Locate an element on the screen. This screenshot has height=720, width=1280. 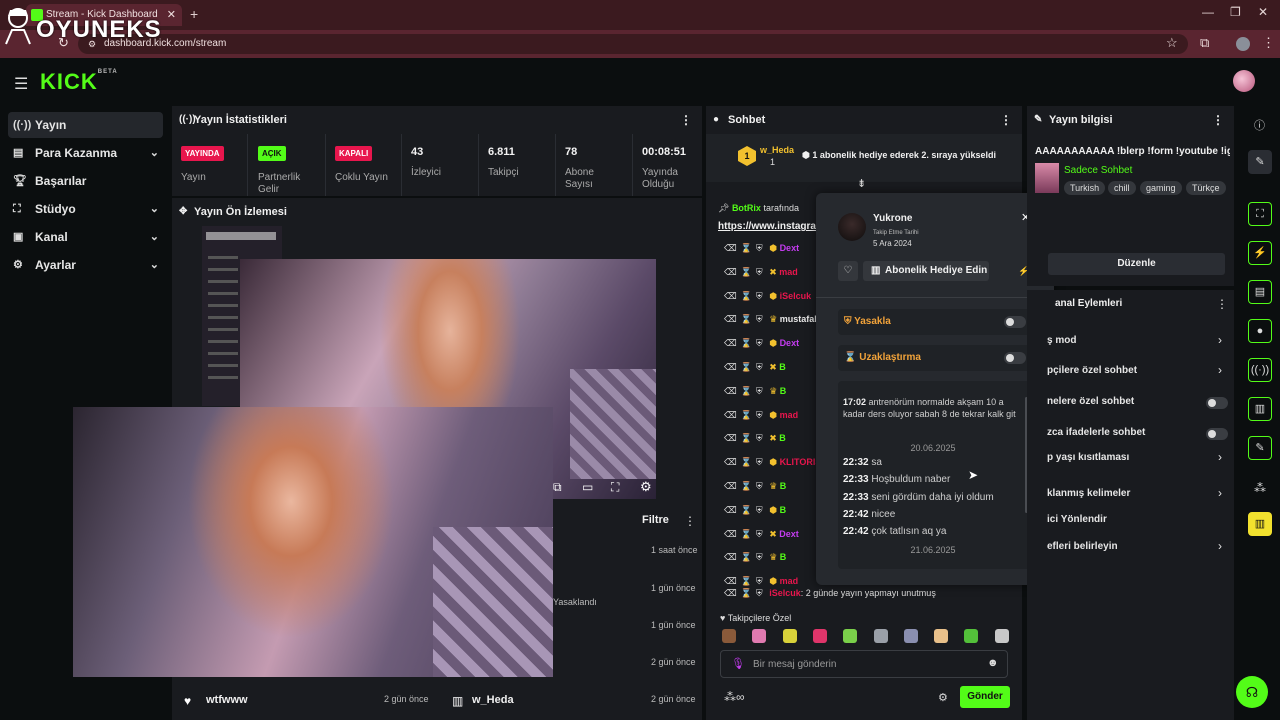
chat-username: Dext is located at coordinates (789, 534).